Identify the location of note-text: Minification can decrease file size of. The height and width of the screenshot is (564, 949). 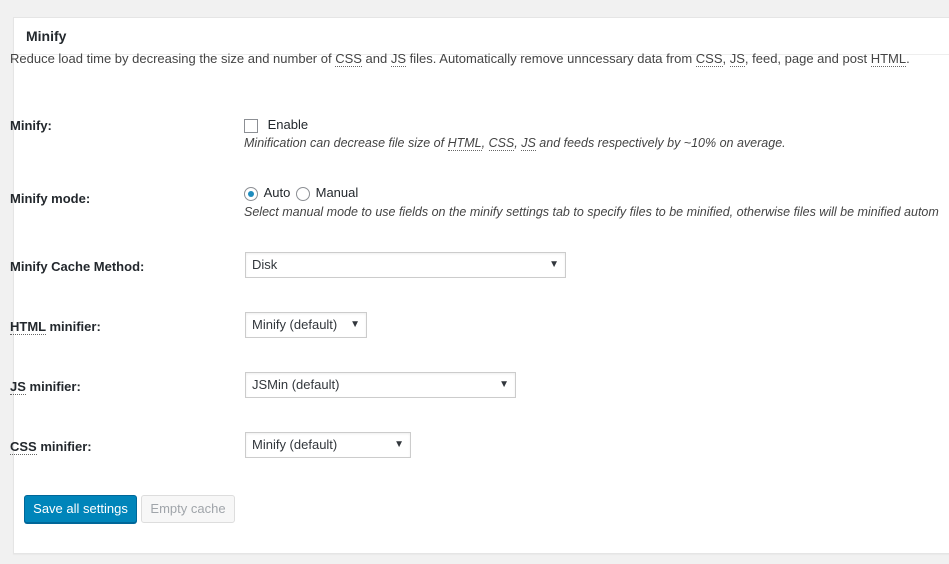
(346, 143).